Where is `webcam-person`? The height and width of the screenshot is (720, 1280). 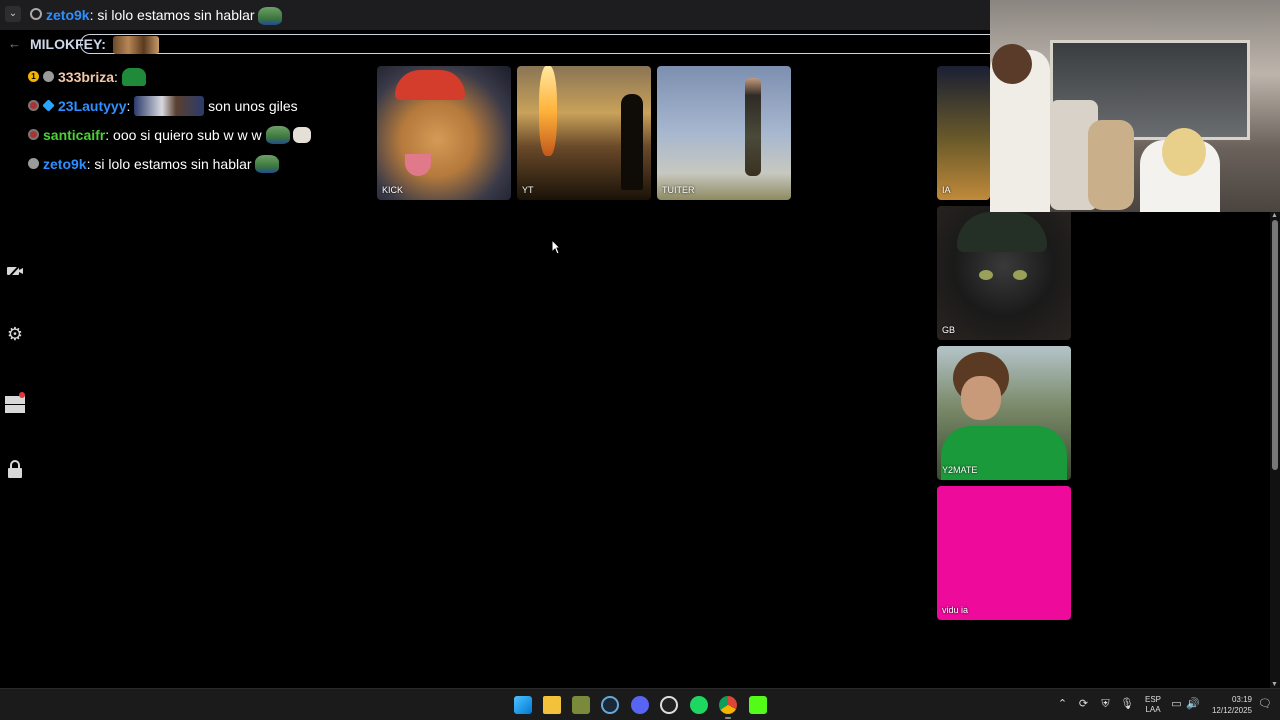 webcam-person is located at coordinates (1111, 165).